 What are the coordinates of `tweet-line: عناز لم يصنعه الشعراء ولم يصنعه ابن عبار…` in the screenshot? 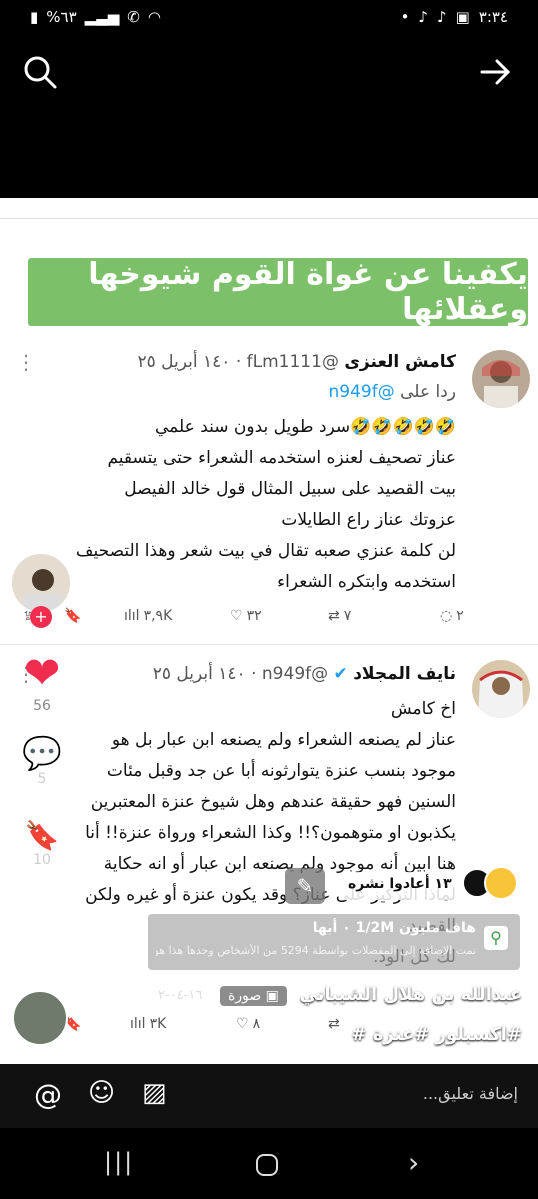 It's located at (283, 740).